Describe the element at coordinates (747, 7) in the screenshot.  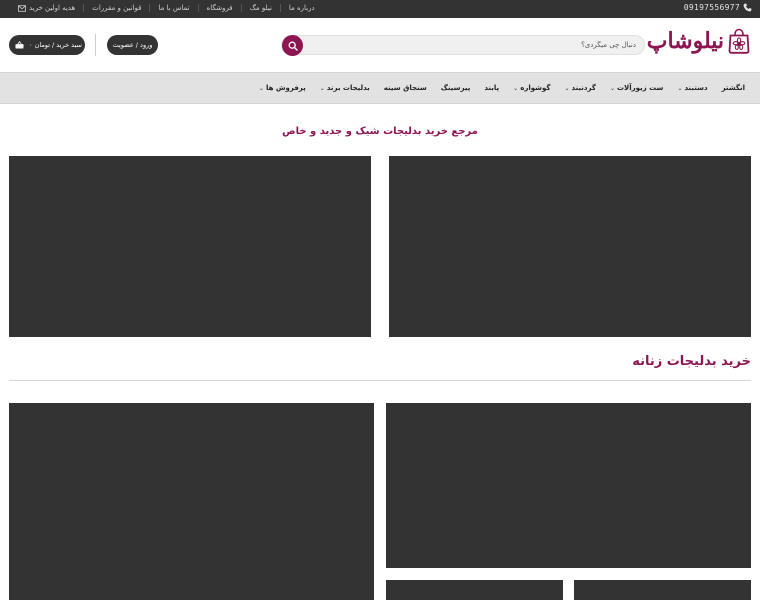
I see `phone-icon` at that location.